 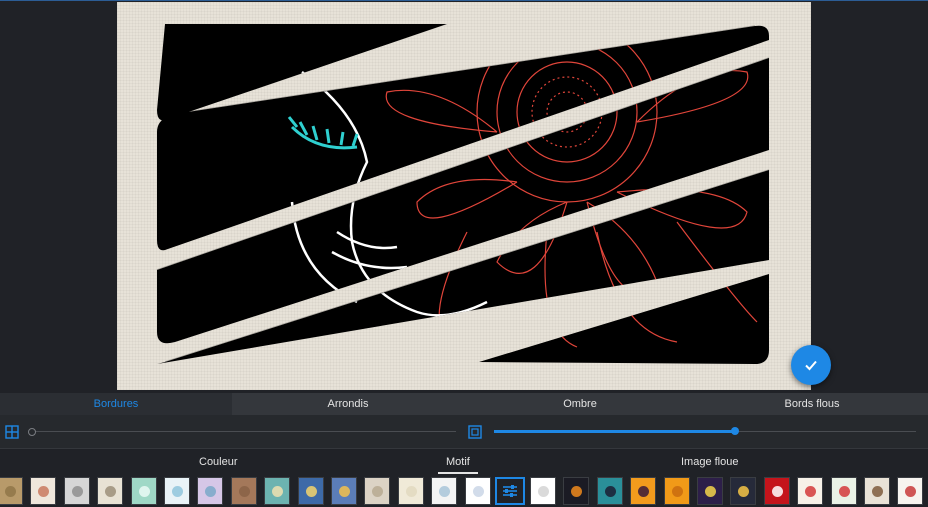 I want to click on pattern-swatch-halloween-pumpkin, so click(x=576, y=491).